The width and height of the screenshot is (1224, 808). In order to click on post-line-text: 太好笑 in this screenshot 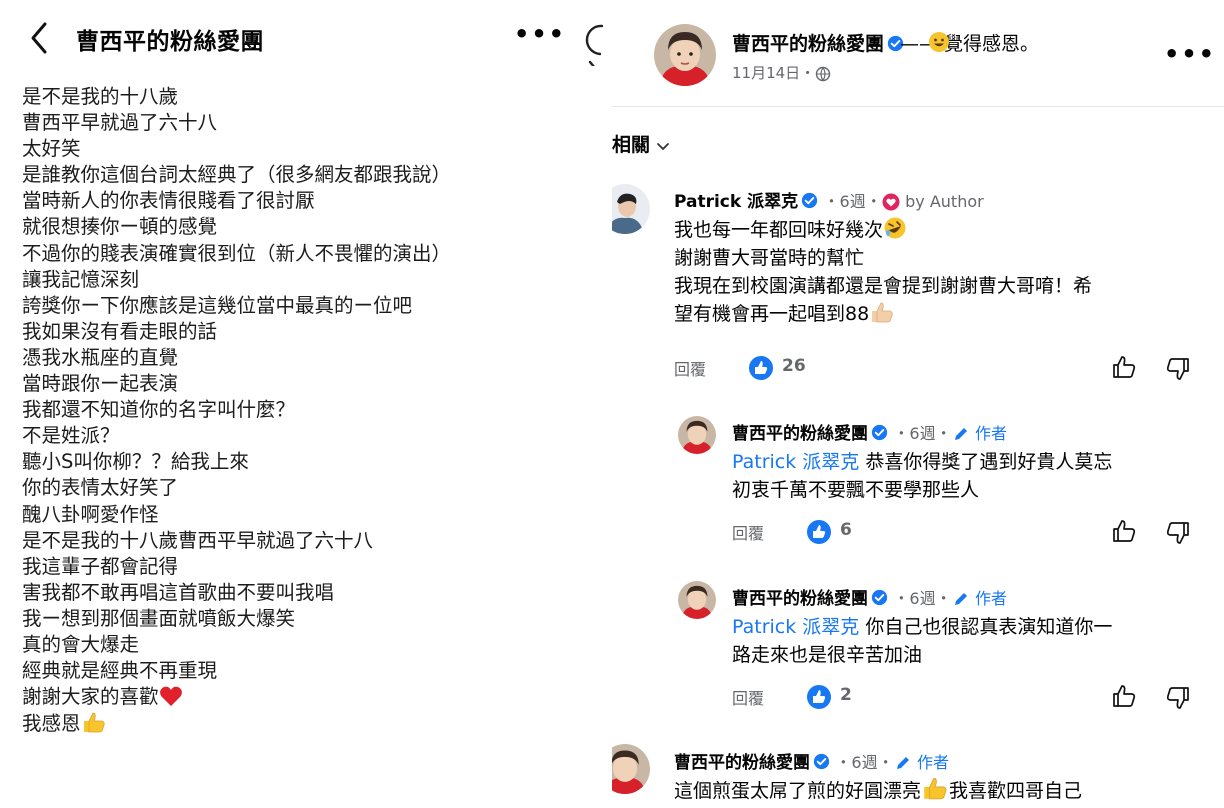, I will do `click(51, 149)`.